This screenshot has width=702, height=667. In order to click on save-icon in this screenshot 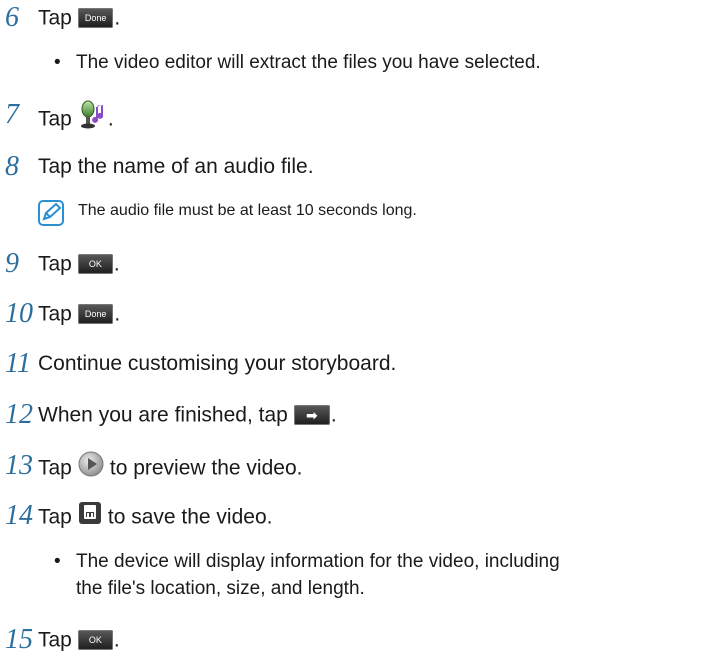, I will do `click(90, 517)`.